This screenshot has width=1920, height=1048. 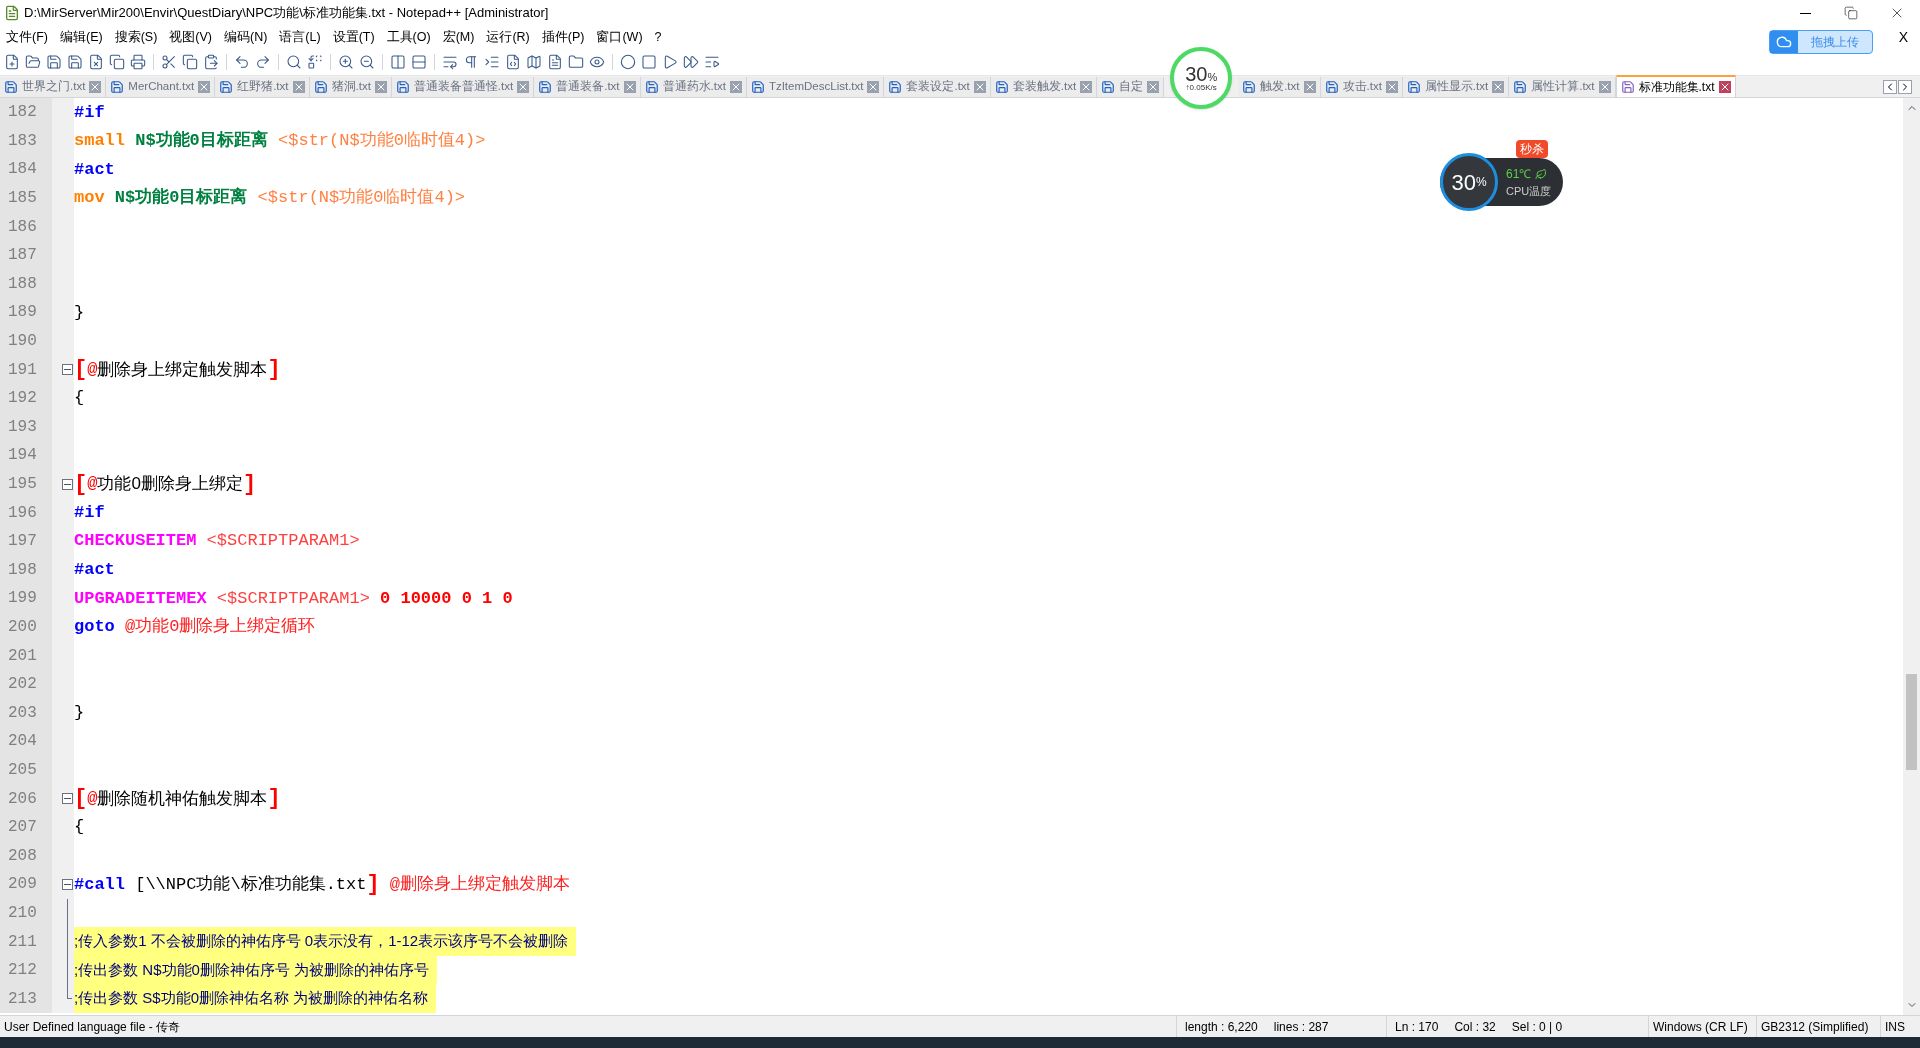 I want to click on tab-scroll-left-icon, so click(x=1890, y=87).